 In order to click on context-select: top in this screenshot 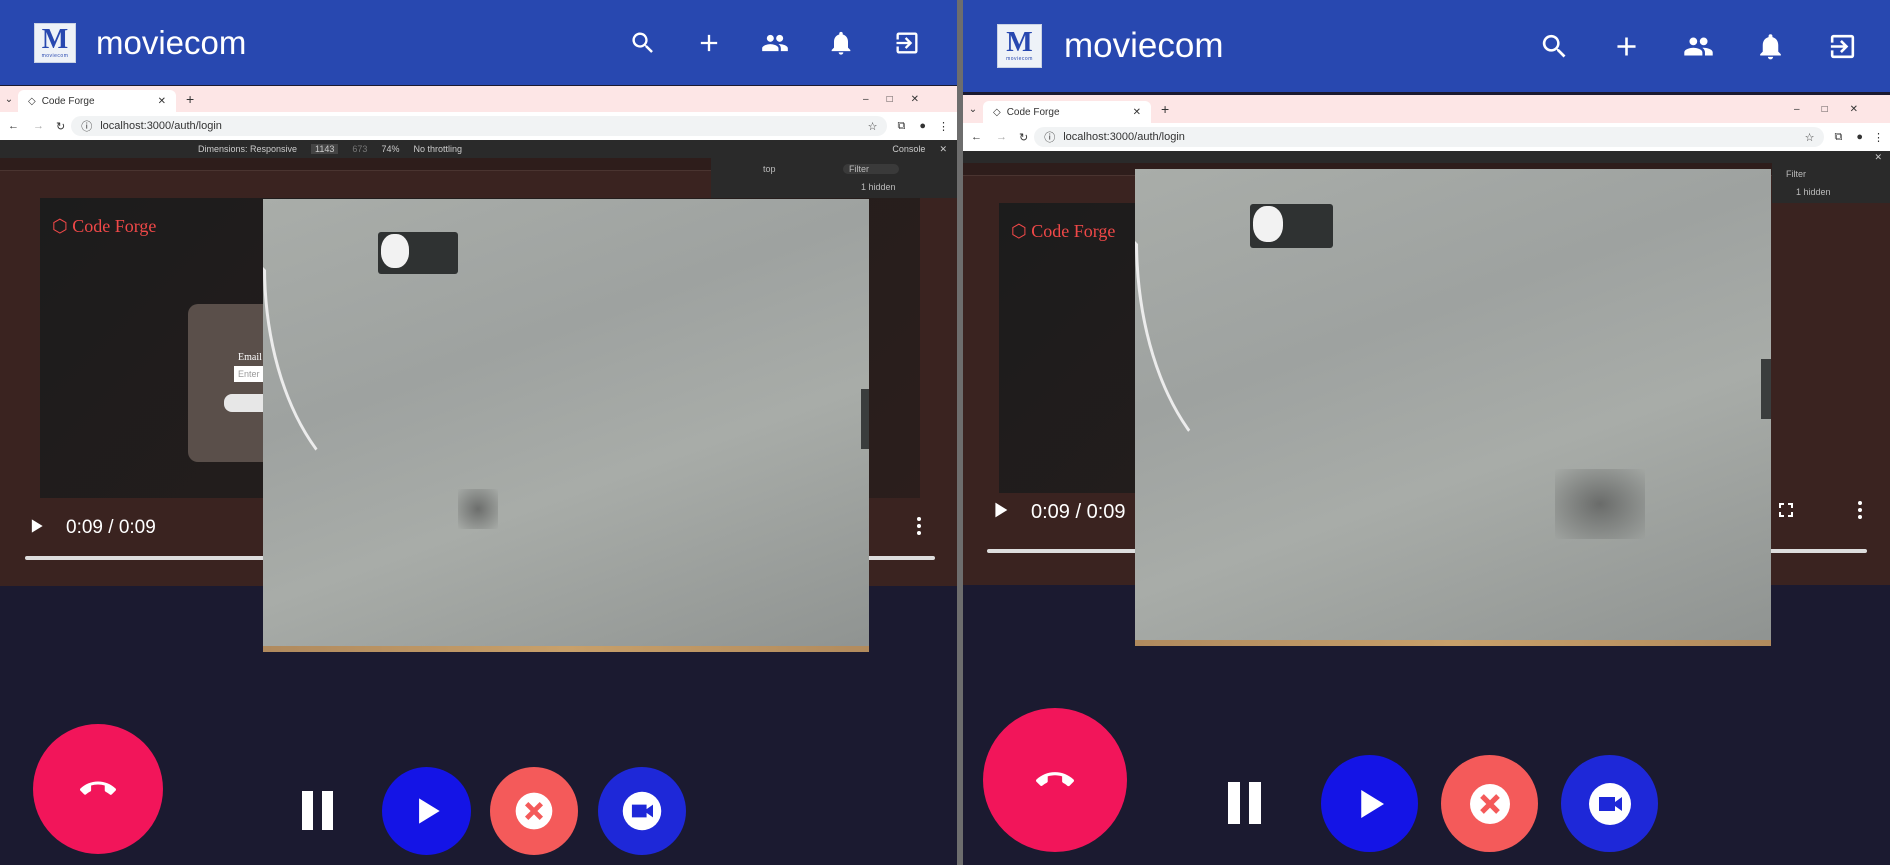, I will do `click(769, 169)`.